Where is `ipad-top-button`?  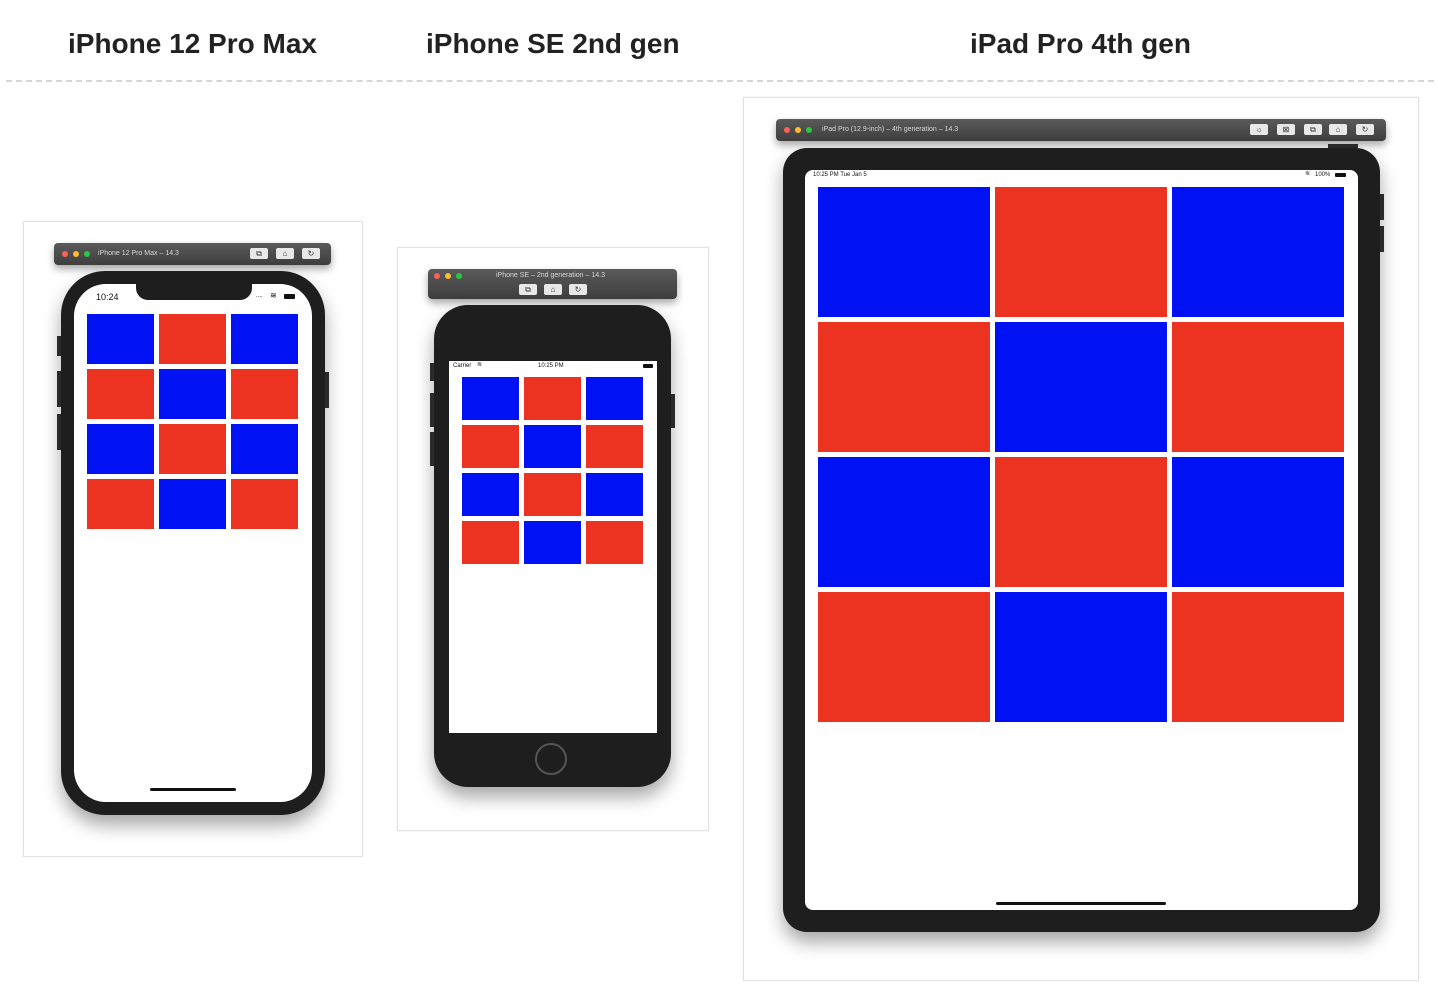 ipad-top-button is located at coordinates (1343, 146).